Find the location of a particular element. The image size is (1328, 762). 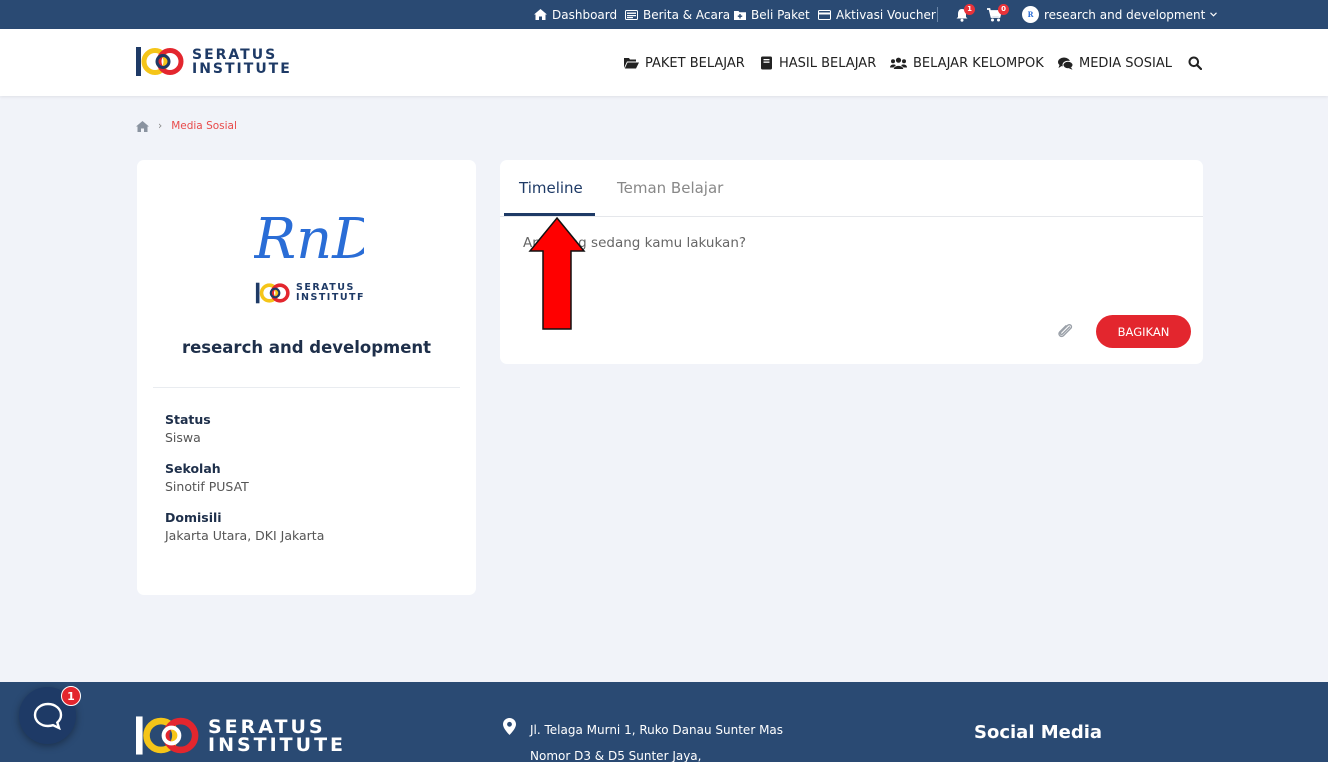

nav-media-sosial: MEDIA SOSIAL is located at coordinates (1115, 63).